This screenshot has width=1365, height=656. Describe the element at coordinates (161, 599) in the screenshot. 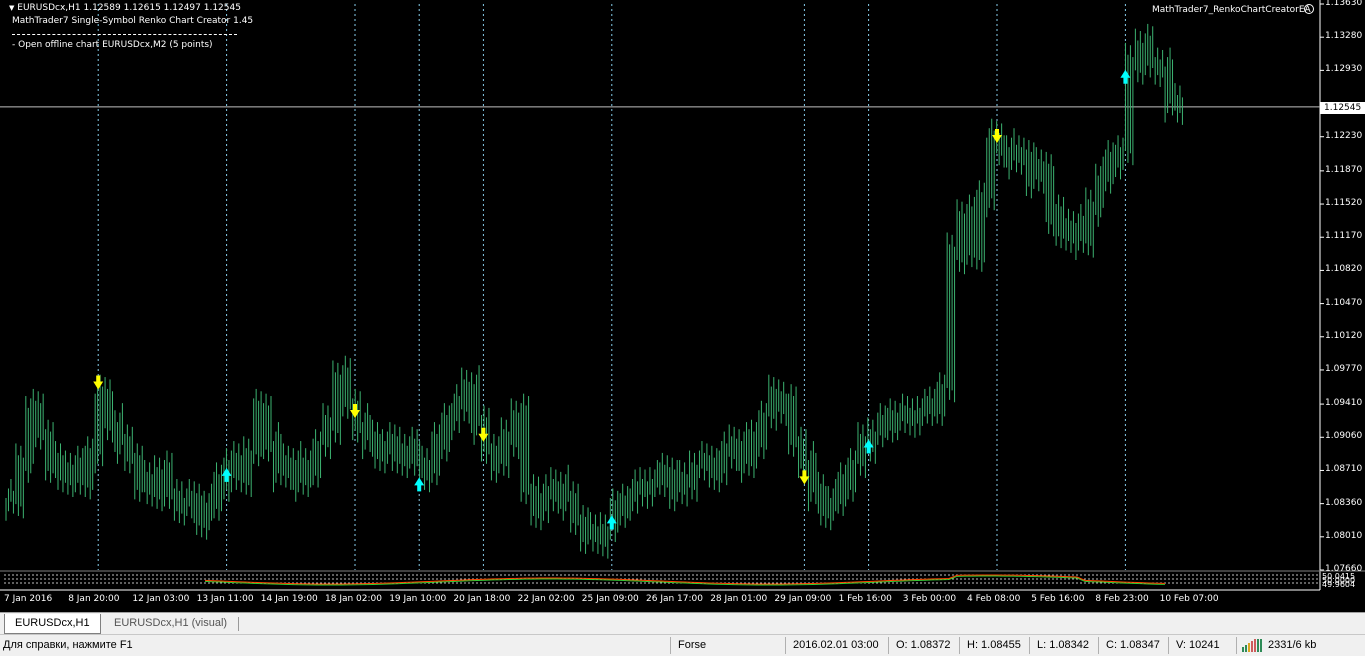

I see `time-tick-label: 12 Jan 03:00` at that location.